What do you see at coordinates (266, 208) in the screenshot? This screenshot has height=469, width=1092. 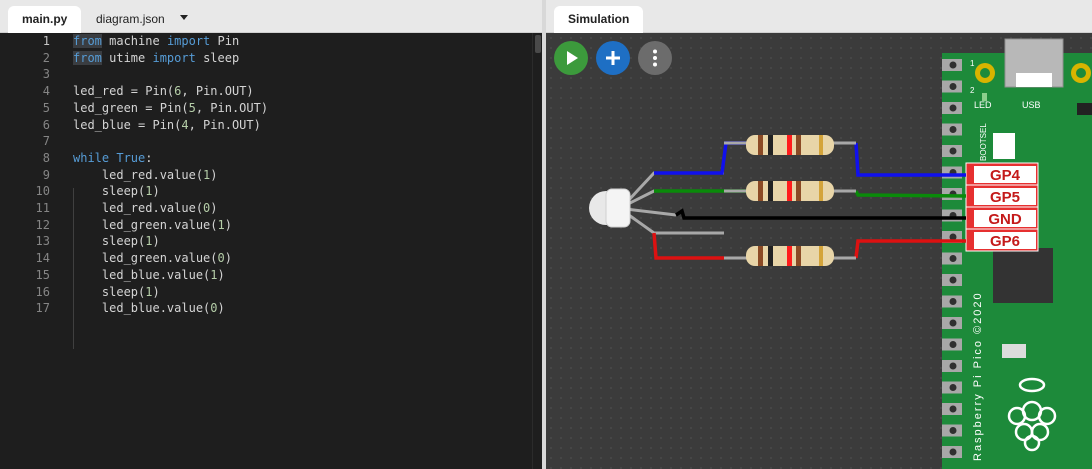 I see `code-line: 11 led_red.value(0)` at bounding box center [266, 208].